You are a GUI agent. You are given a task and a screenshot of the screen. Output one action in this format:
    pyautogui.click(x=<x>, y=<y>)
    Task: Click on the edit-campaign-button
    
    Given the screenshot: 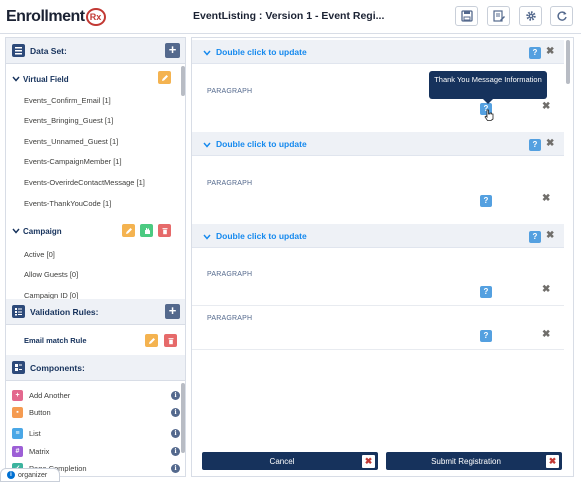 What is the action you would take?
    pyautogui.click(x=128, y=230)
    